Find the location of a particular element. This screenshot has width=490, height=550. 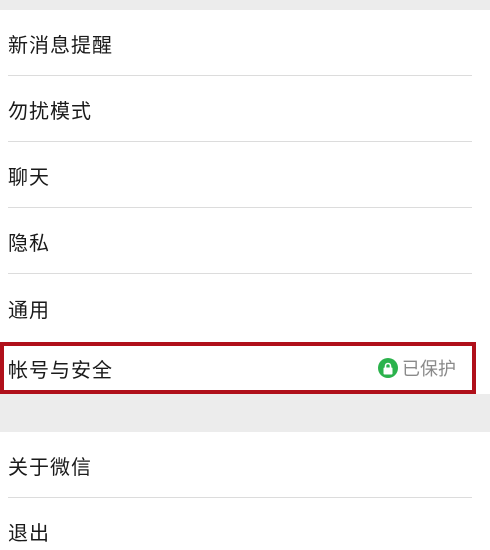

settings-item-about-wechat: 关于微信 is located at coordinates (245, 465).